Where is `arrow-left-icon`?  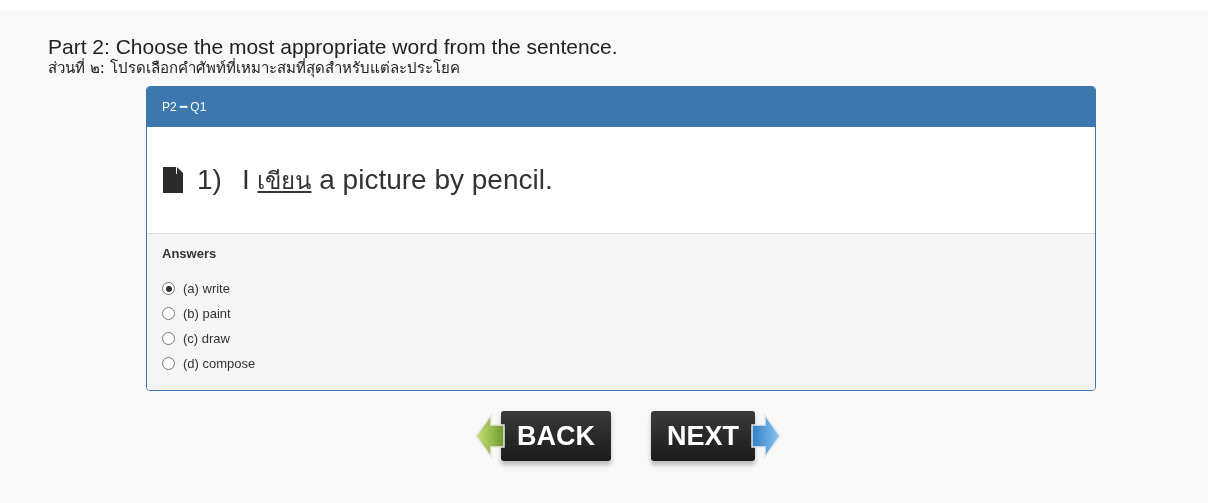 arrow-left-icon is located at coordinates (490, 436).